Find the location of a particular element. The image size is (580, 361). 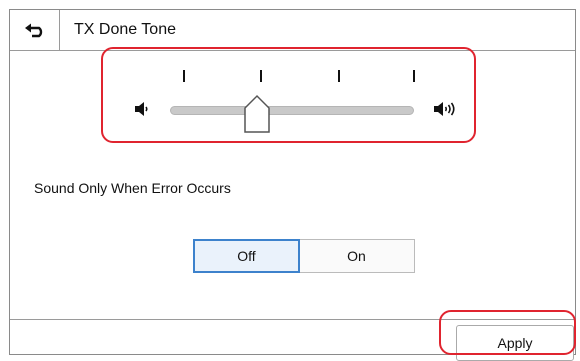

header: TX Done Tone is located at coordinates (292, 30).